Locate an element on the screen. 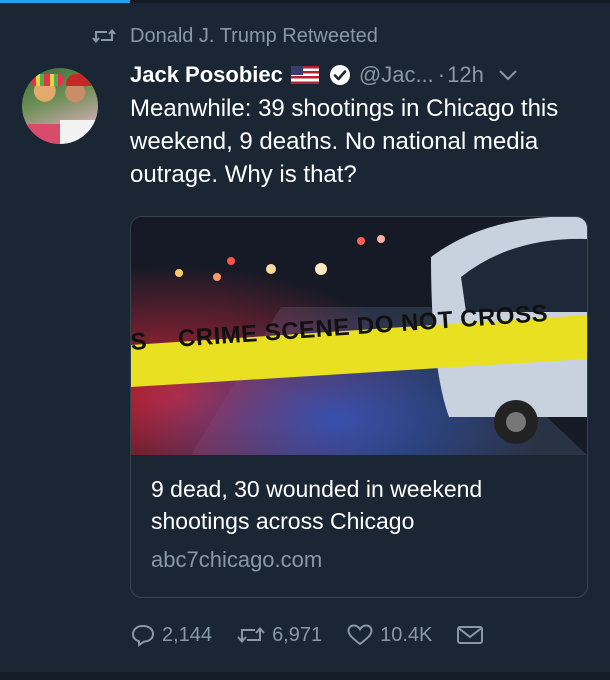 Image resolution: width=610 pixels, height=680 pixels. tweet-actions: 2,144 6,971 10.4K is located at coordinates (322, 635).